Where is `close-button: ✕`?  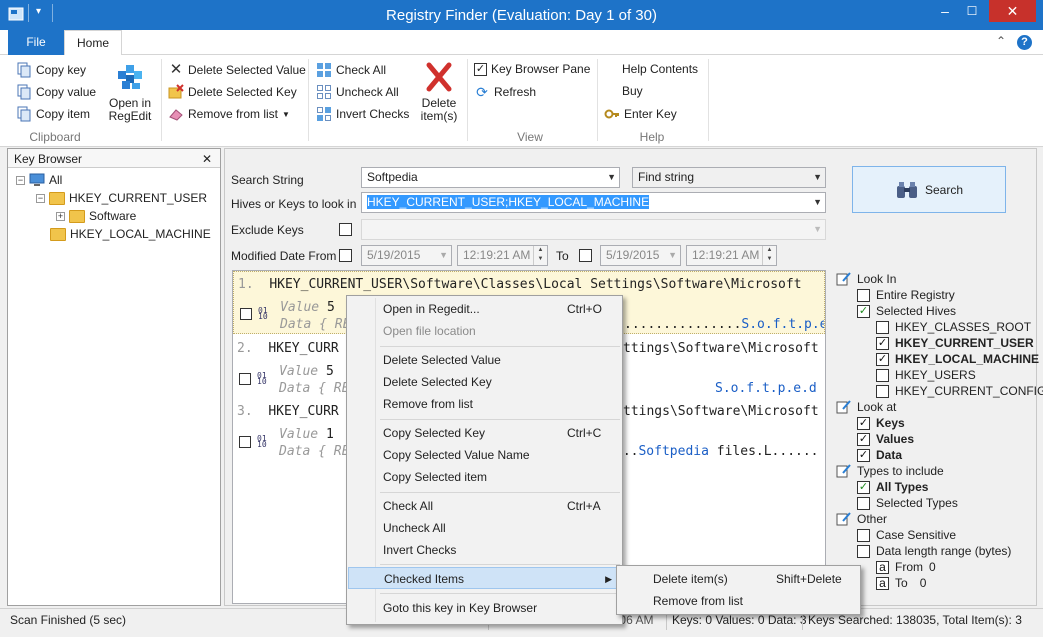 close-button: ✕ is located at coordinates (1012, 11).